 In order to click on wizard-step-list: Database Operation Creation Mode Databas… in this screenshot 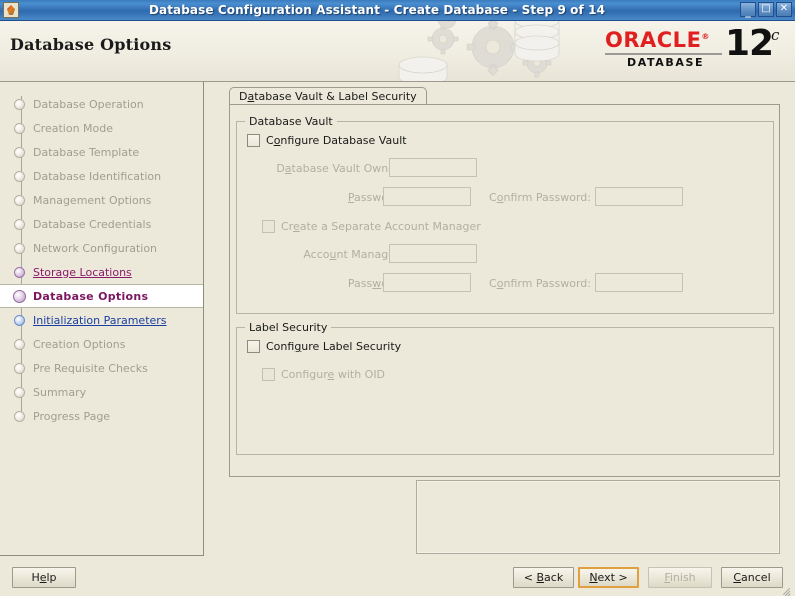, I will do `click(101, 255)`.